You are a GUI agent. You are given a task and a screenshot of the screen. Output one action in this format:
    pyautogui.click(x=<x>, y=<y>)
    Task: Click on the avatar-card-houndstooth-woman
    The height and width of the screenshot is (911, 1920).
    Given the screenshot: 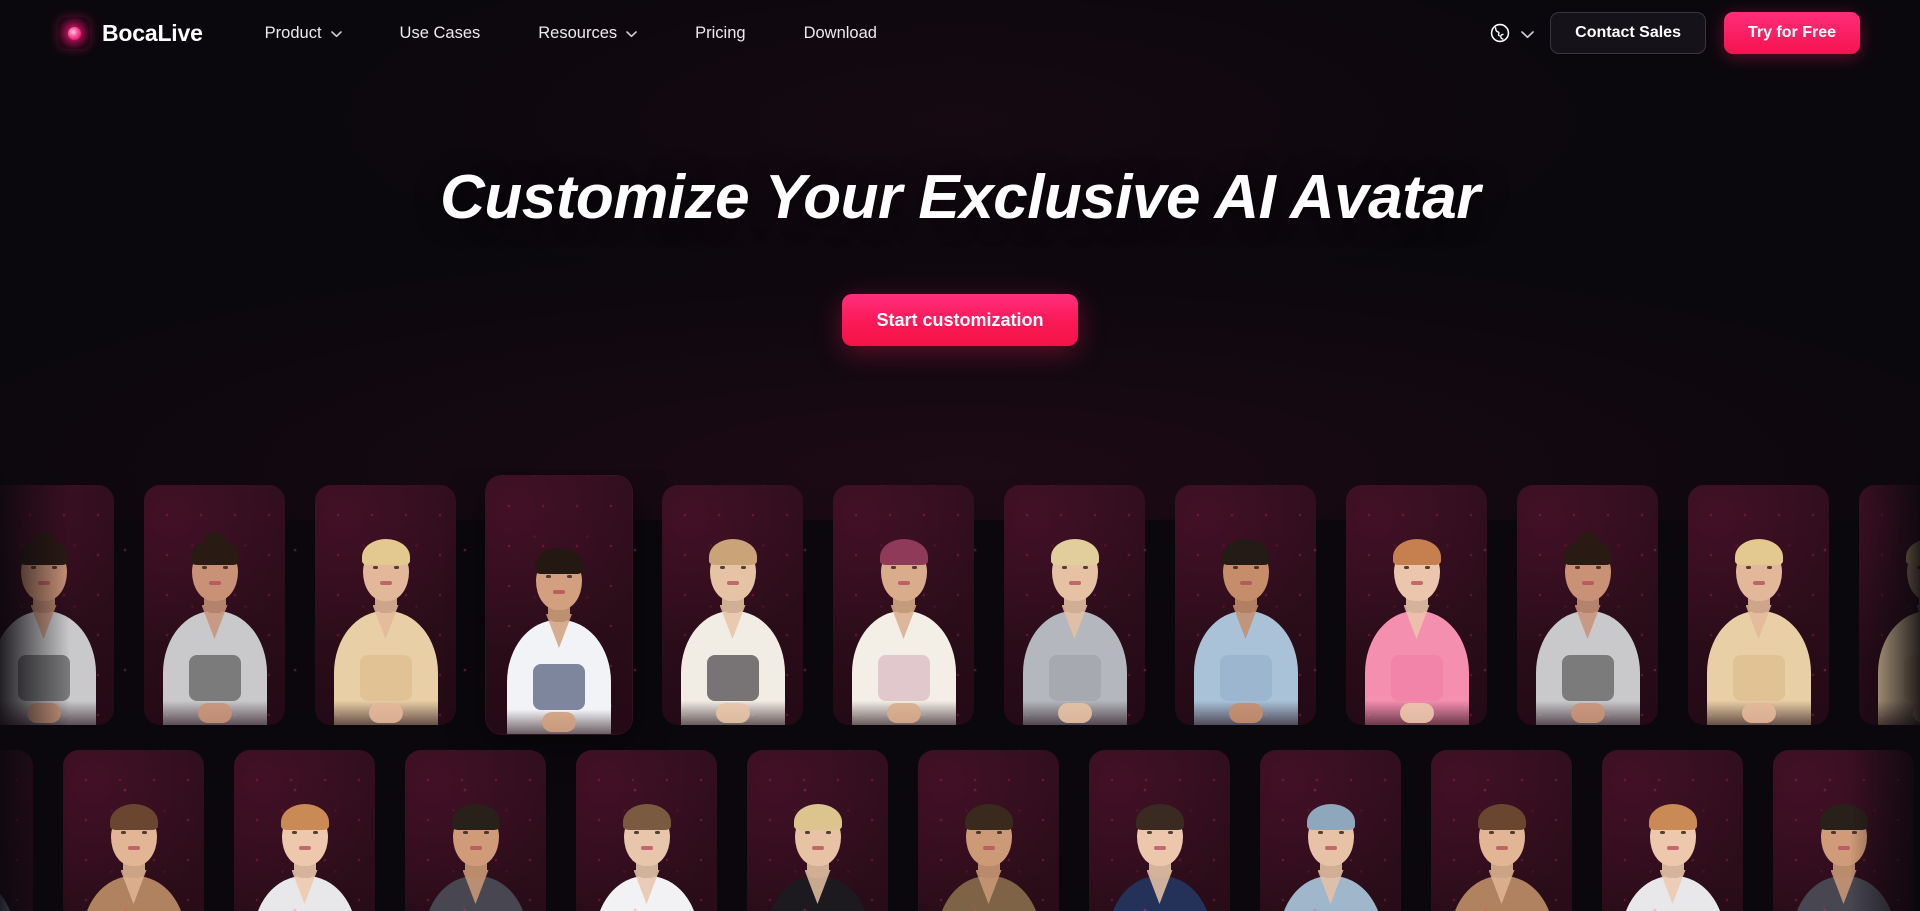 What is the action you would take?
    pyautogui.click(x=304, y=830)
    